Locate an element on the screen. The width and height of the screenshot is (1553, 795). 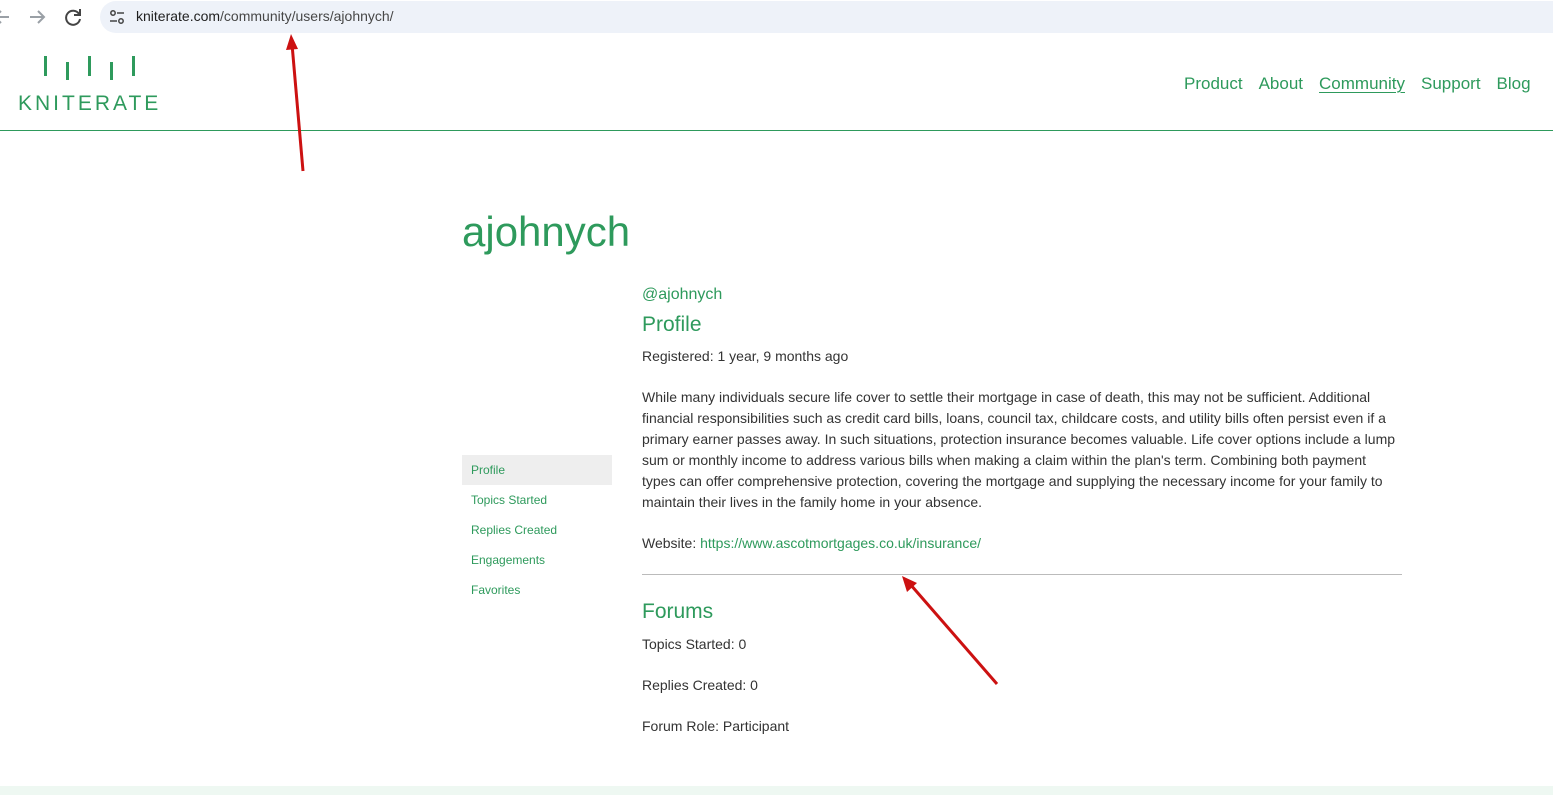
side-menu-favorites: Favorites is located at coordinates (537, 590).